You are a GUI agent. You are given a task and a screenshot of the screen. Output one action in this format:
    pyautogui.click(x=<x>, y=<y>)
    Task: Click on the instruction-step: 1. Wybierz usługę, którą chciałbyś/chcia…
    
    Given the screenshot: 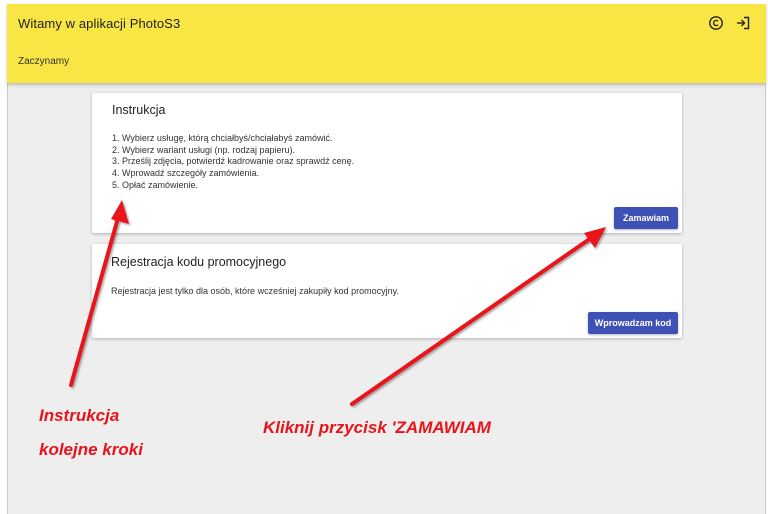 What is the action you would take?
    pyautogui.click(x=222, y=138)
    